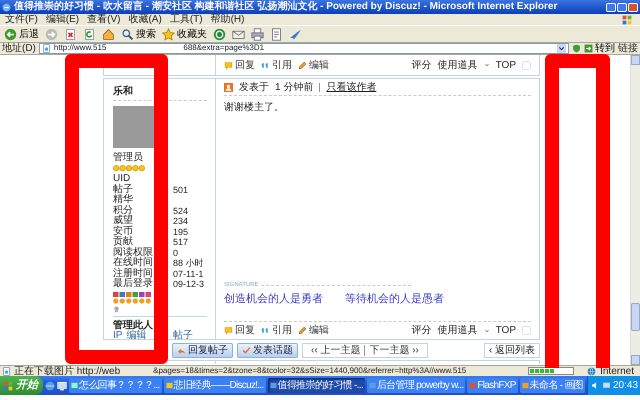 Image resolution: width=640 pixels, height=400 pixels. I want to click on menu-item: 编辑(E), so click(63, 19).